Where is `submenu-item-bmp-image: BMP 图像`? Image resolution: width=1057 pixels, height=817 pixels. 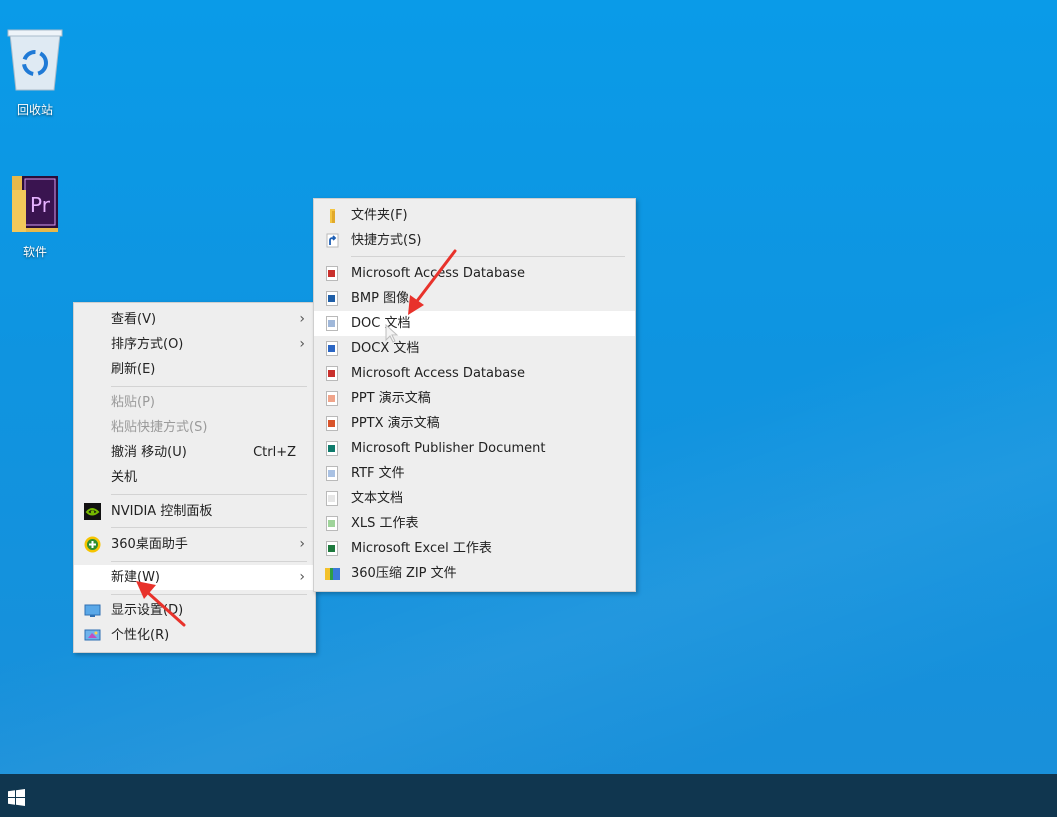 submenu-item-bmp-image: BMP 图像 is located at coordinates (474, 298).